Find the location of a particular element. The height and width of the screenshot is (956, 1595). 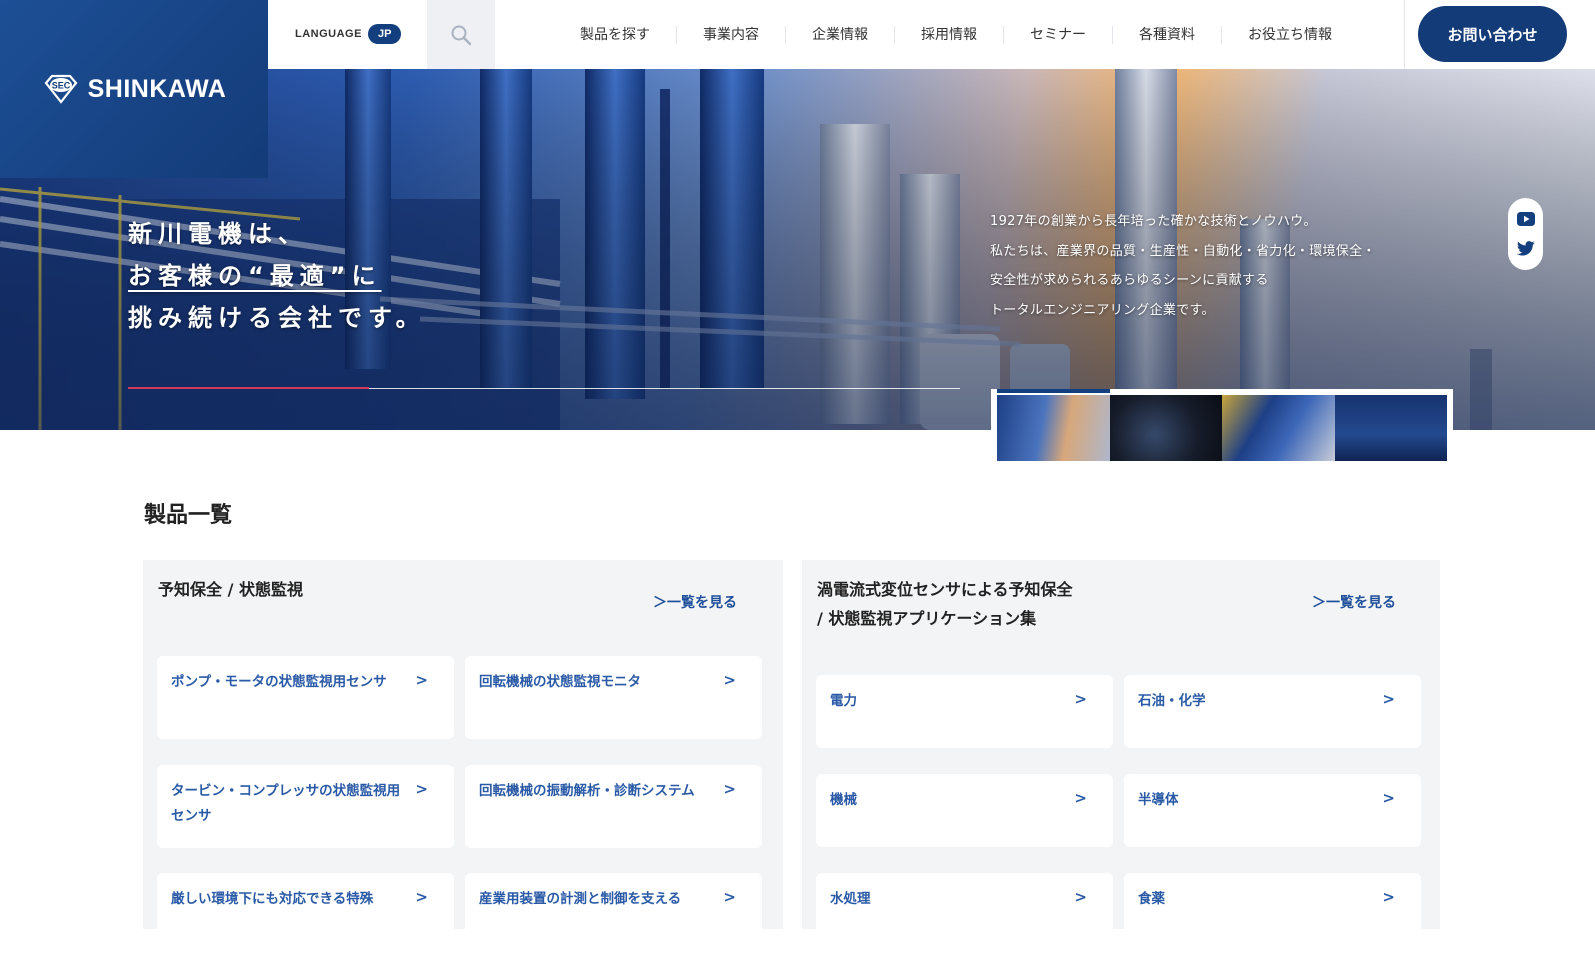

description-line: トータルエンジニアリング企業です。 is located at coordinates (1102, 310).